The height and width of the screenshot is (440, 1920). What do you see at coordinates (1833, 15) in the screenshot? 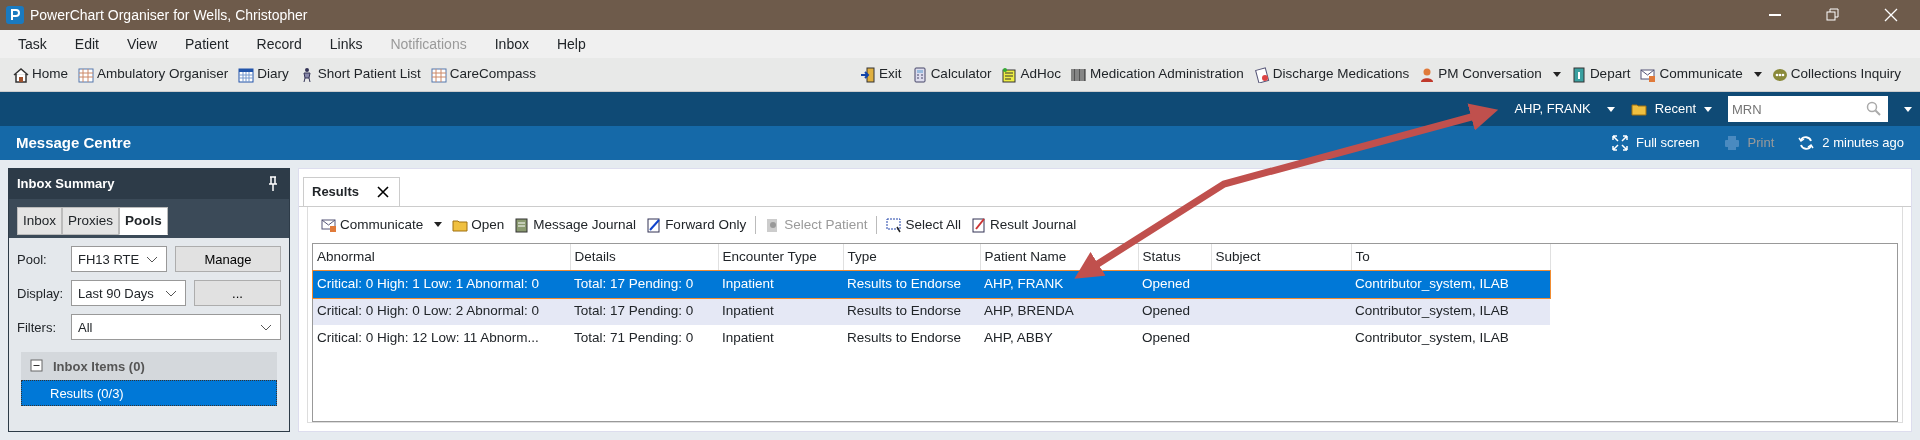
I see `restore-icon` at bounding box center [1833, 15].